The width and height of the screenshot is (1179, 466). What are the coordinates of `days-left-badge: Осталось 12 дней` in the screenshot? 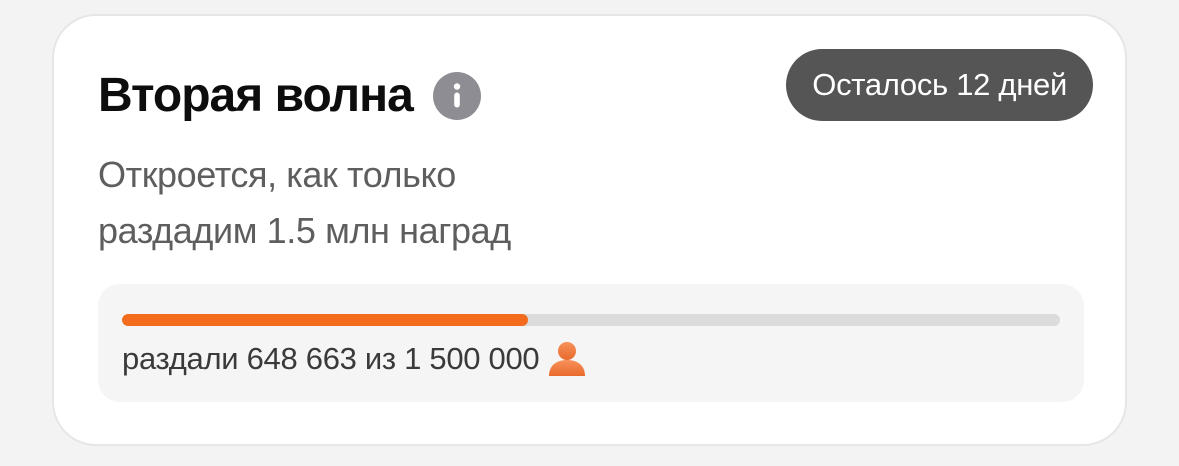 It's located at (939, 85).